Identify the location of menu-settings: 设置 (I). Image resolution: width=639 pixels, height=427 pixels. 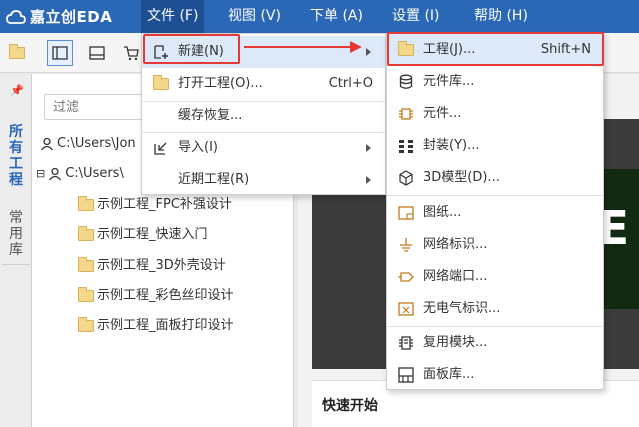
(416, 16).